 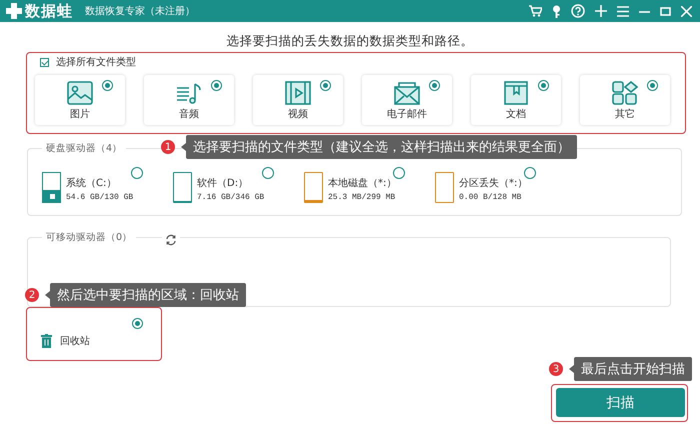 I want to click on refresh-icon, so click(x=171, y=240).